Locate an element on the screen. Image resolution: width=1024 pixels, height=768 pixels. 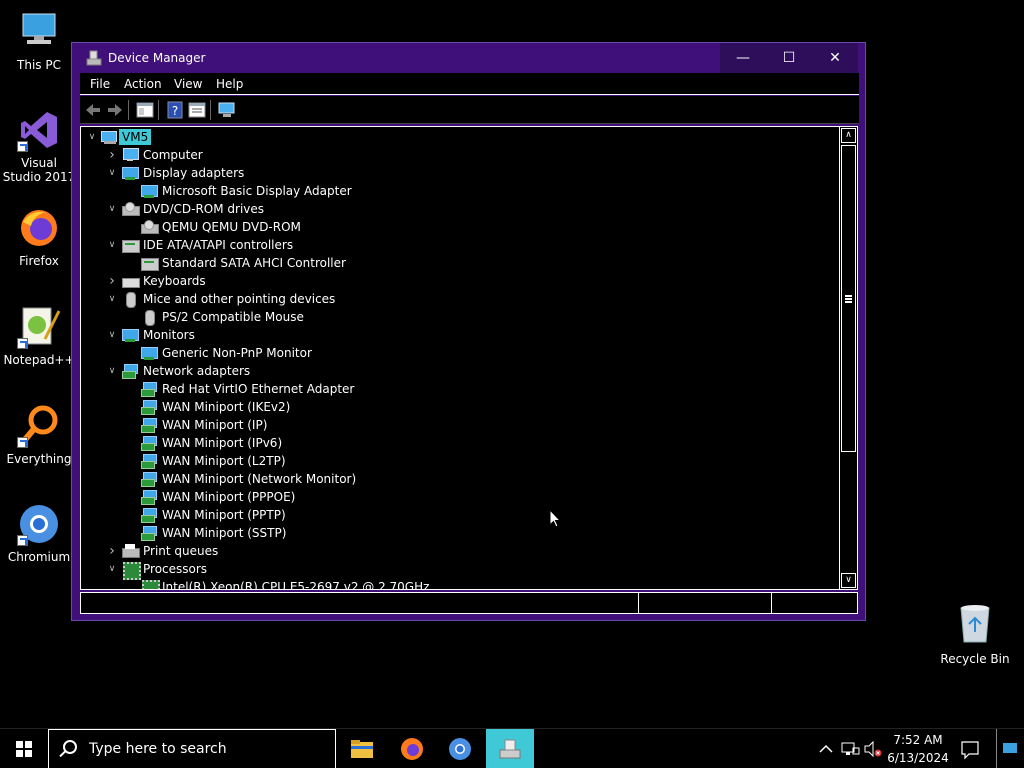
menu-file: File is located at coordinates (100, 84).